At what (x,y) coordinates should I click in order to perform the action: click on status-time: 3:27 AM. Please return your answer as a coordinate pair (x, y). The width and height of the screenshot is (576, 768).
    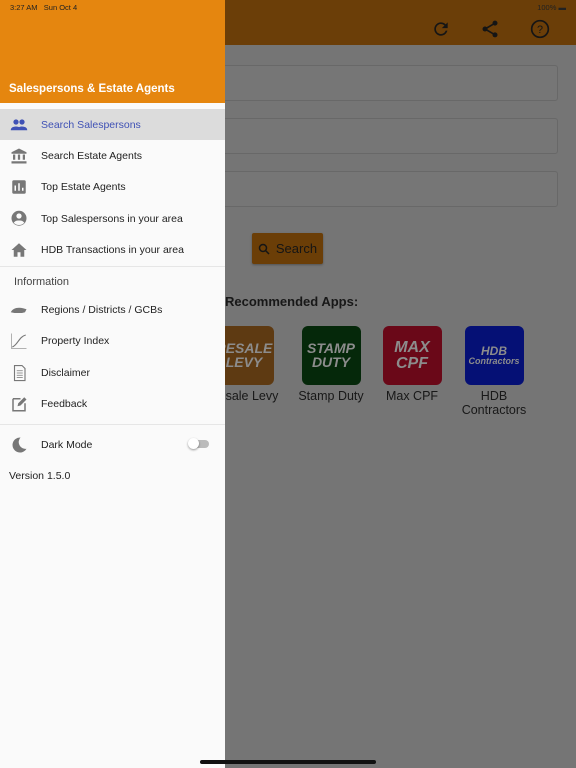
    Looking at the image, I should click on (24, 7).